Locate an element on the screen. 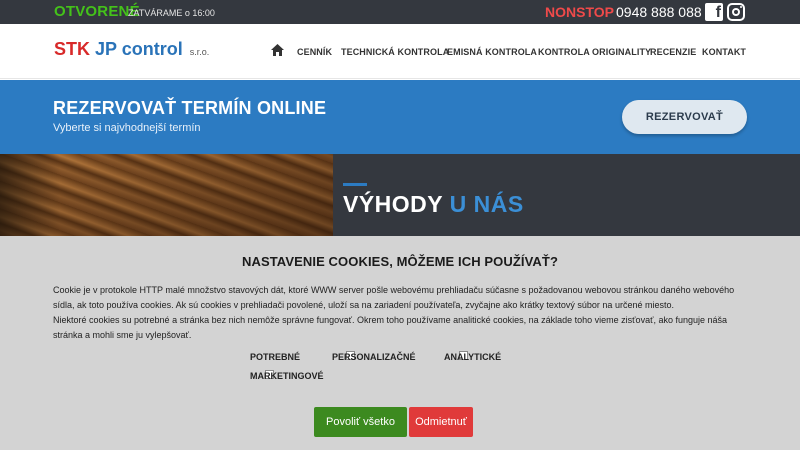 This screenshot has height=450, width=800. nav-recenzie: RECENZIE is located at coordinates (673, 52).